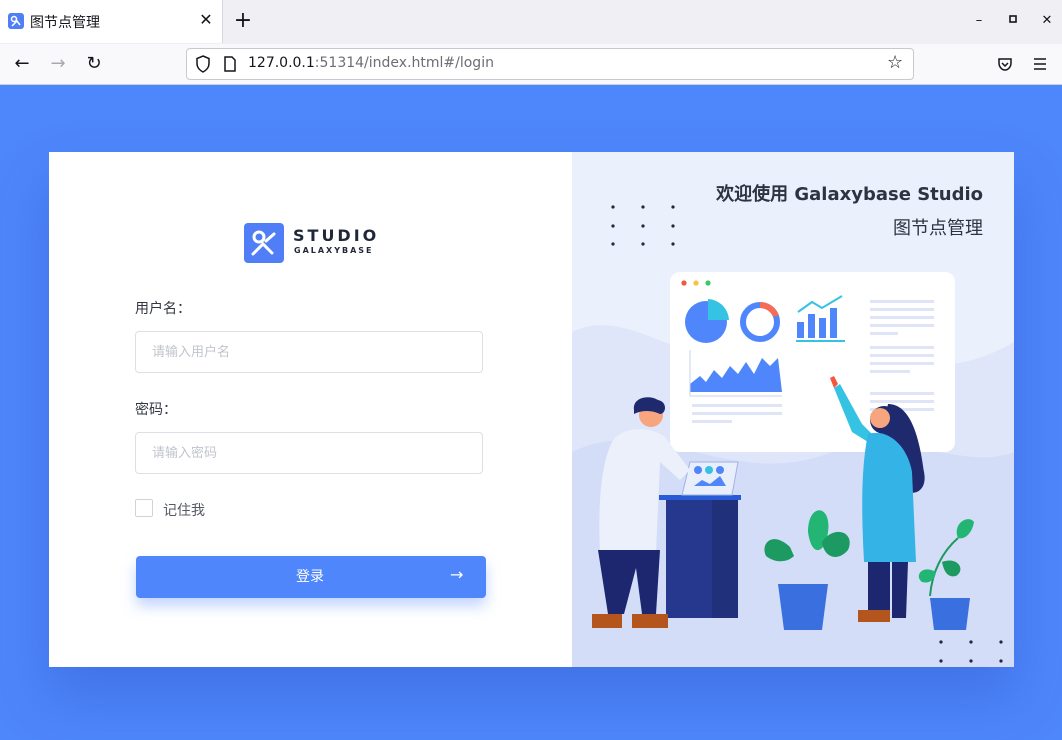  Describe the element at coordinates (643, 225) in the screenshot. I see `dot-grid-top` at that location.